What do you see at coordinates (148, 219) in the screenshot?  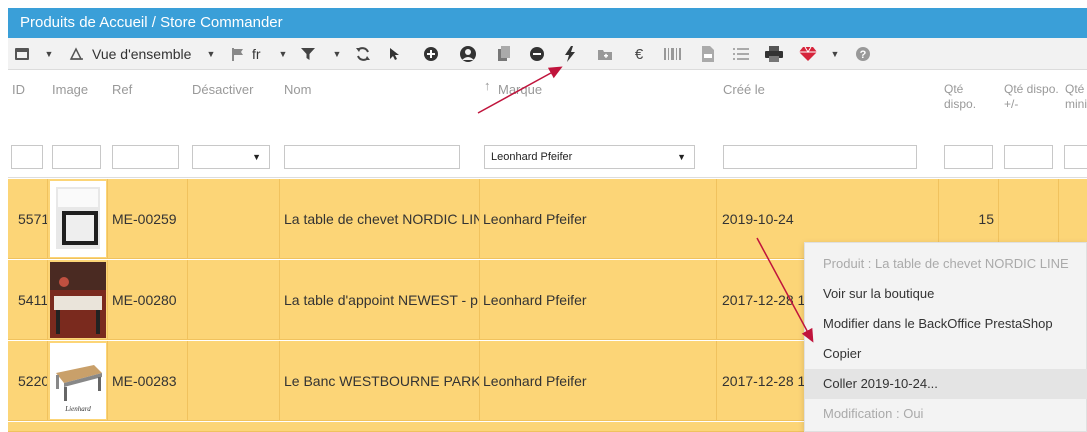 I see `cell-ref: ME-00259` at bounding box center [148, 219].